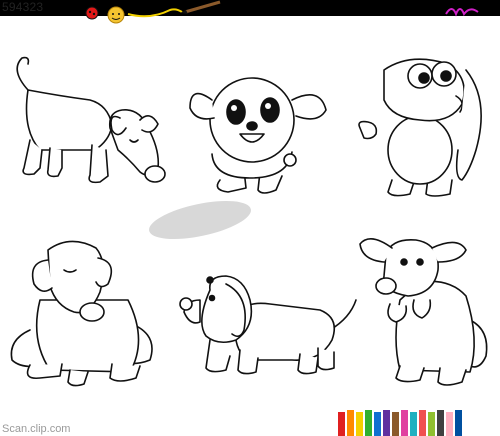 Image resolution: width=500 pixels, height=436 pixels. What do you see at coordinates (92, 13) in the screenshot?
I see `ladybug-icon` at bounding box center [92, 13].